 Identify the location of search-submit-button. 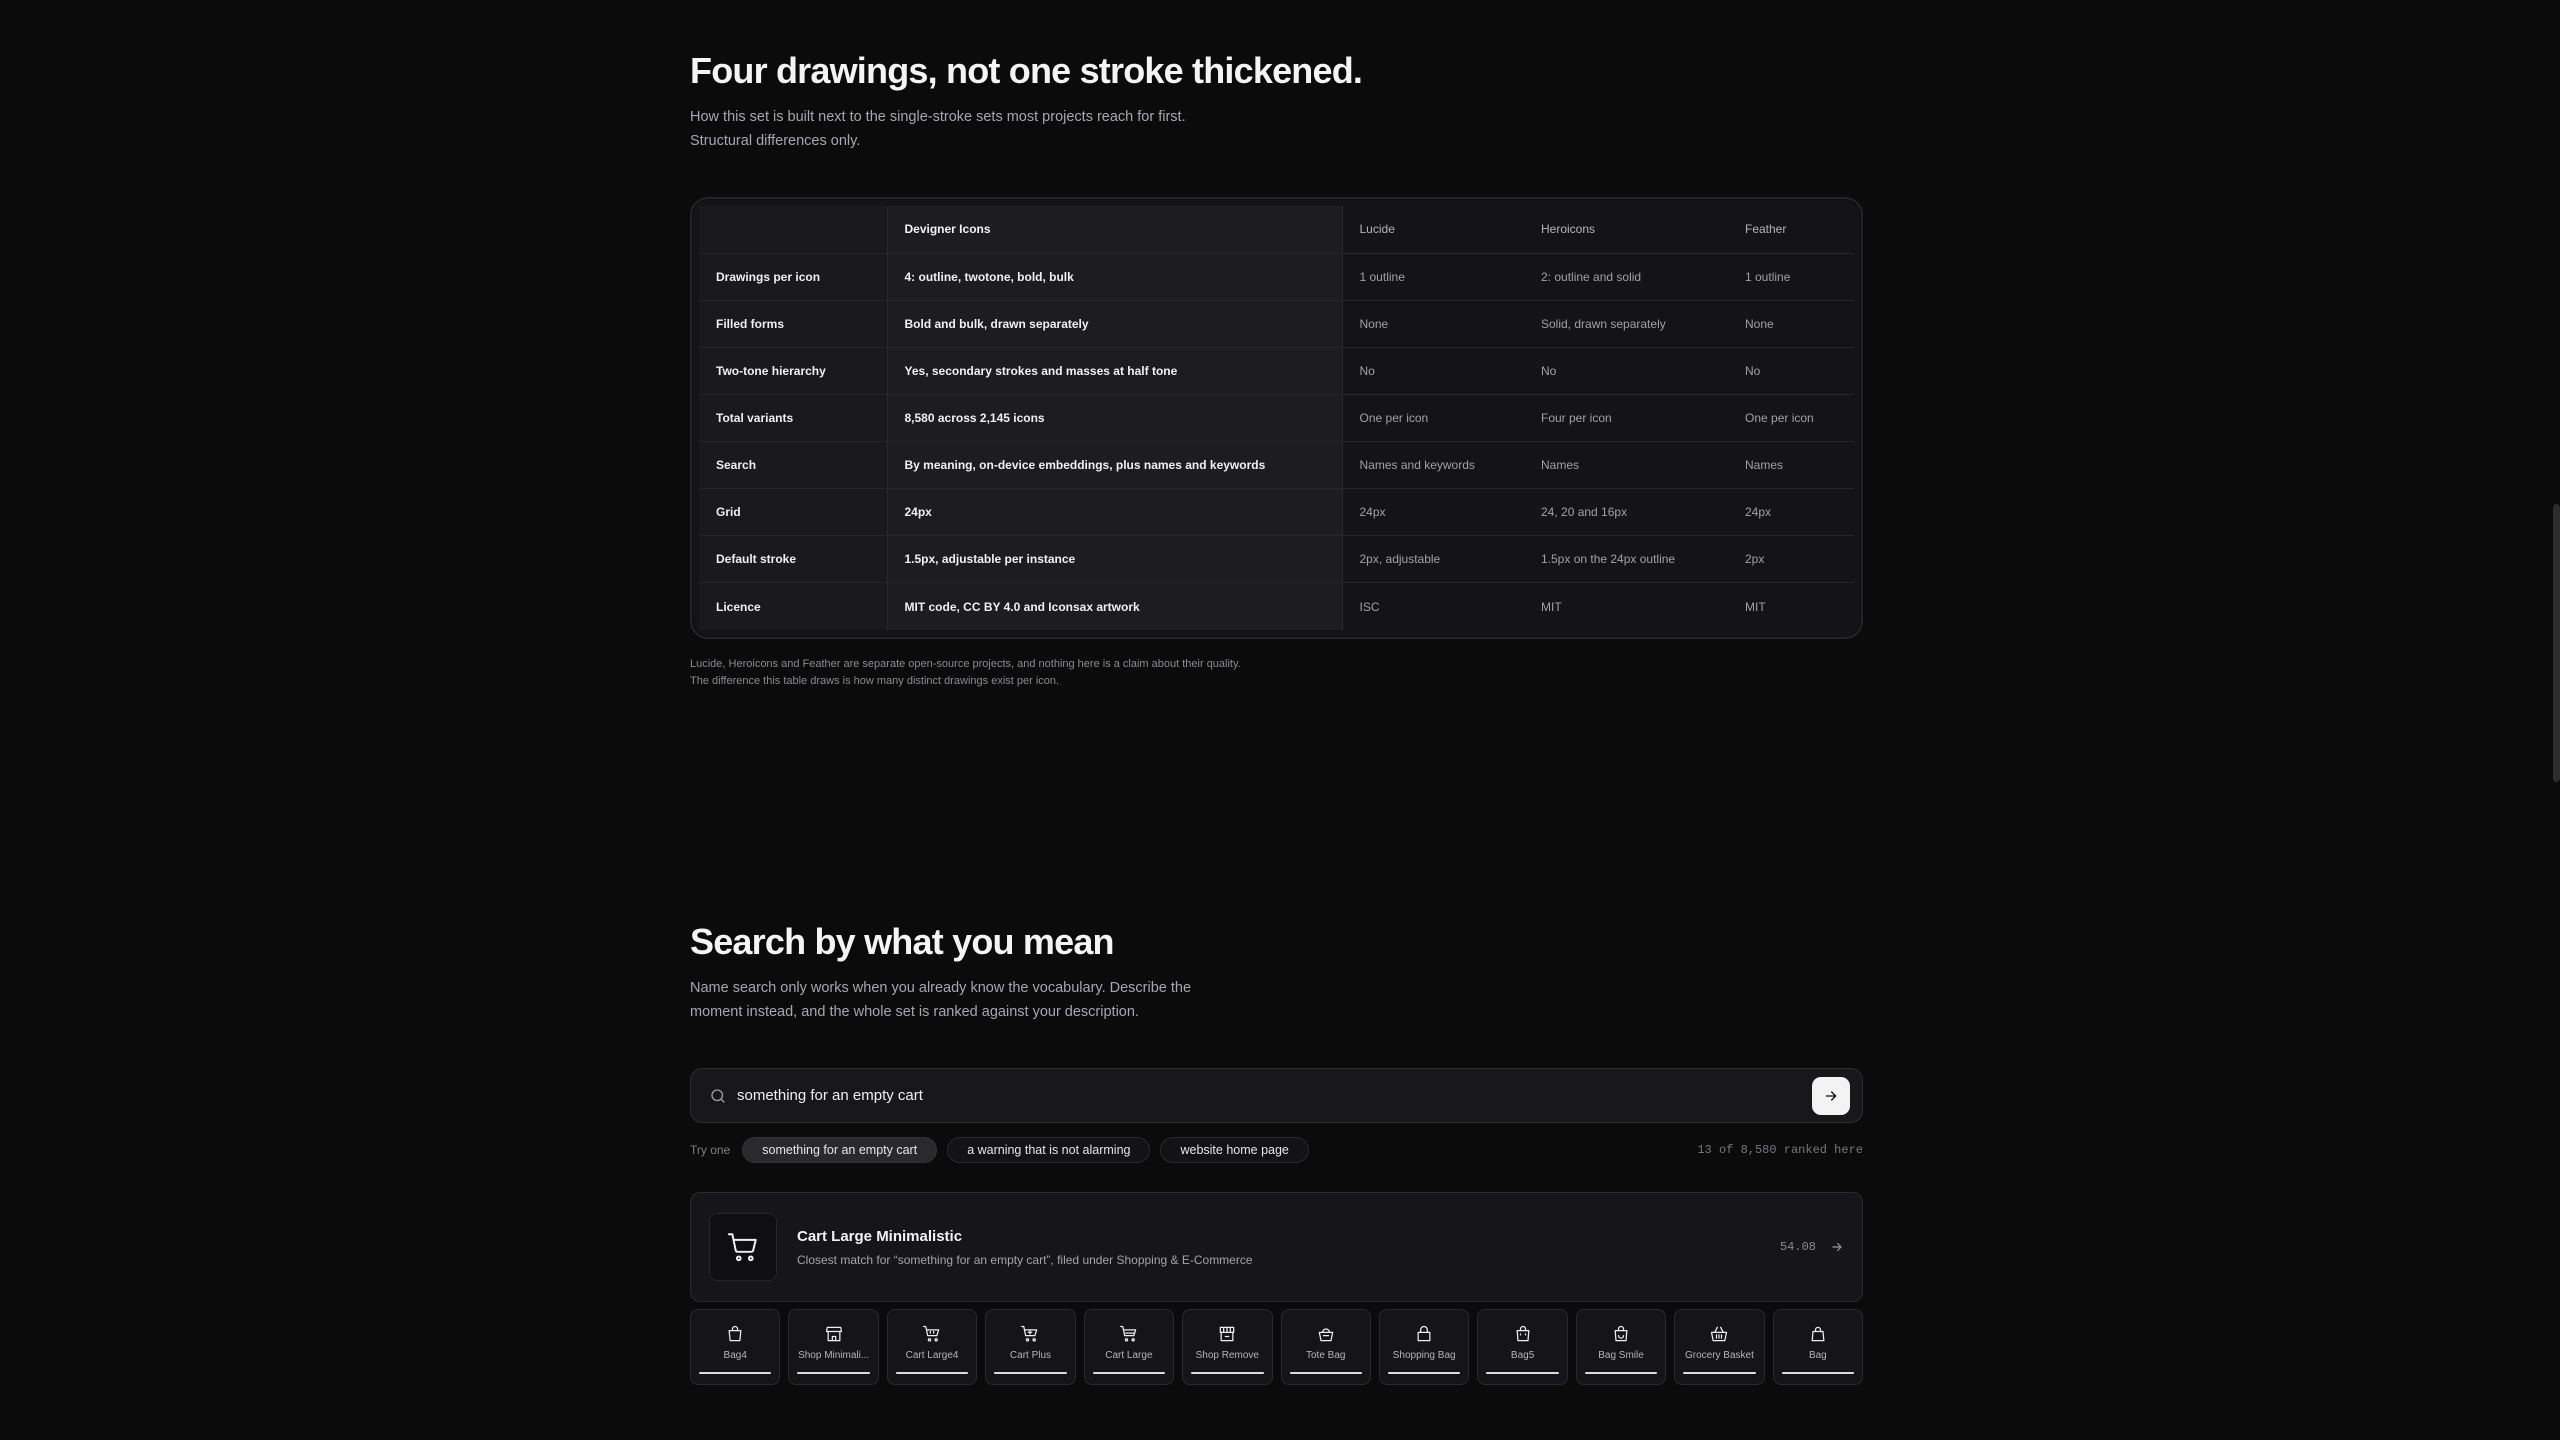
(1831, 1095).